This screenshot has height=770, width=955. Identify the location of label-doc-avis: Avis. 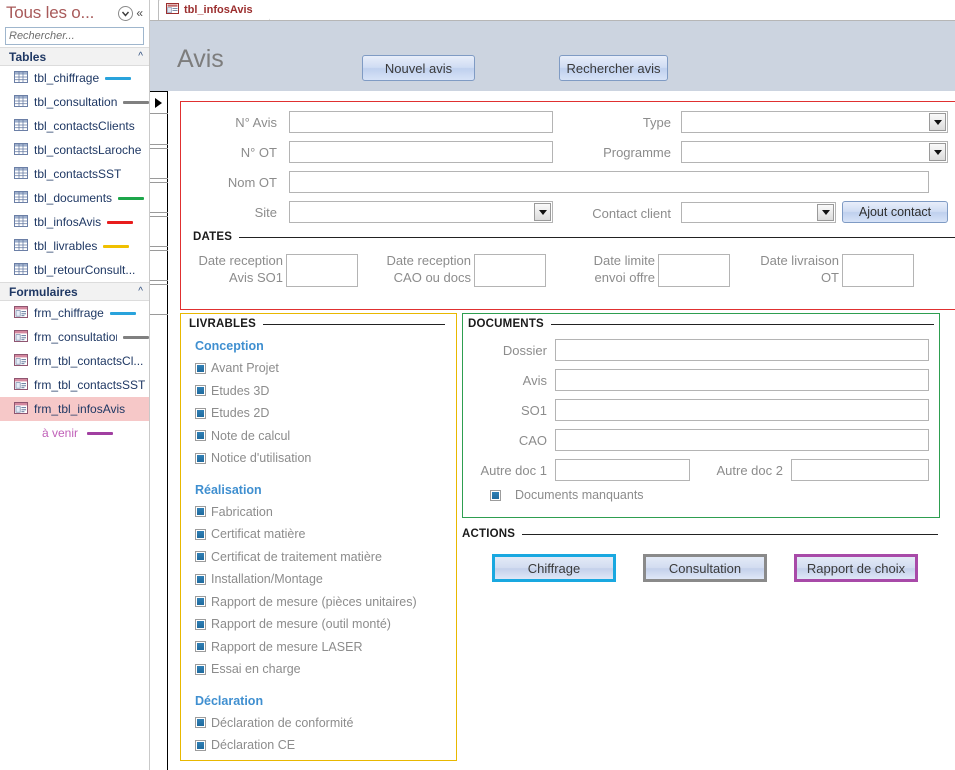
(534, 380).